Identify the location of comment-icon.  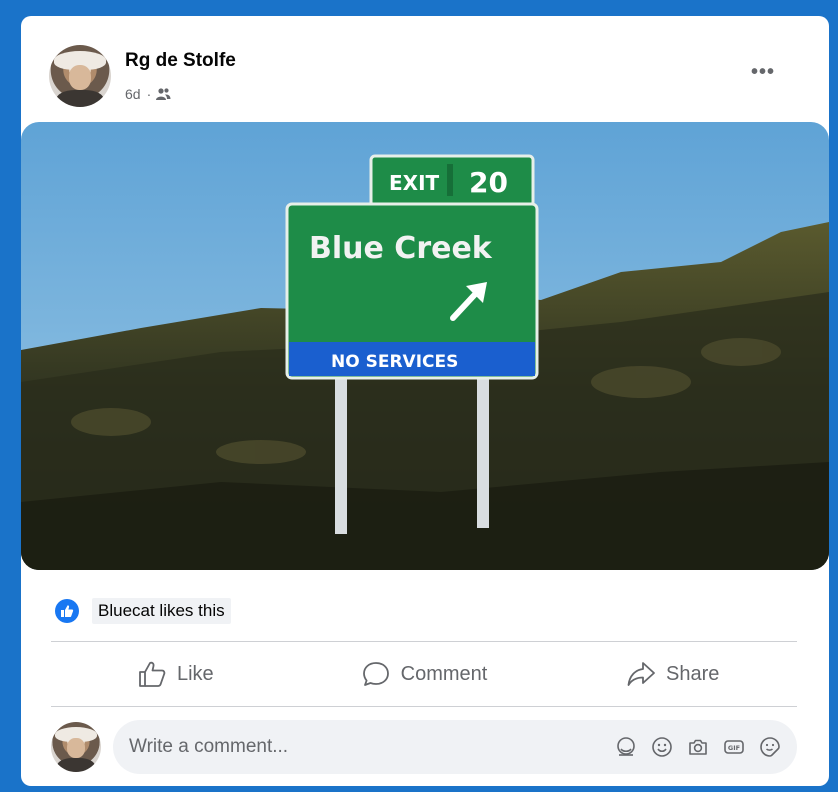
(376, 674).